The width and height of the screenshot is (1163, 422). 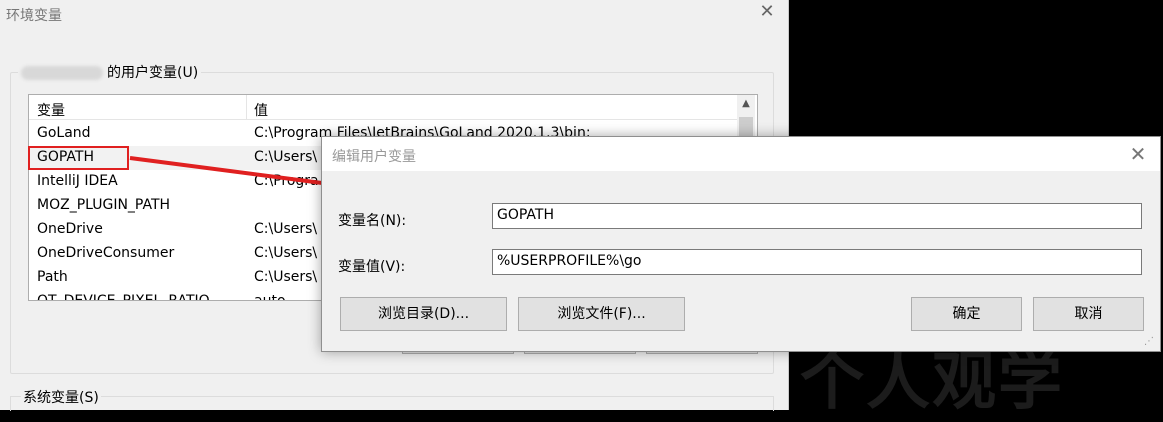 I want to click on system-vars-legend: 系统变量(S), so click(x=61, y=397).